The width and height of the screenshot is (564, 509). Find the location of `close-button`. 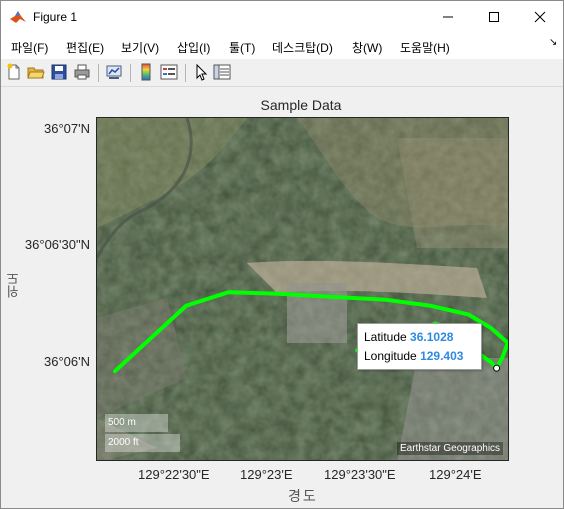

close-button is located at coordinates (540, 17).